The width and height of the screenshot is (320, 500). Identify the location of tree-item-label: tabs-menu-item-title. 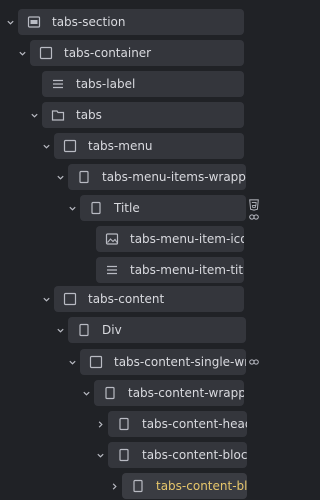
(187, 270).